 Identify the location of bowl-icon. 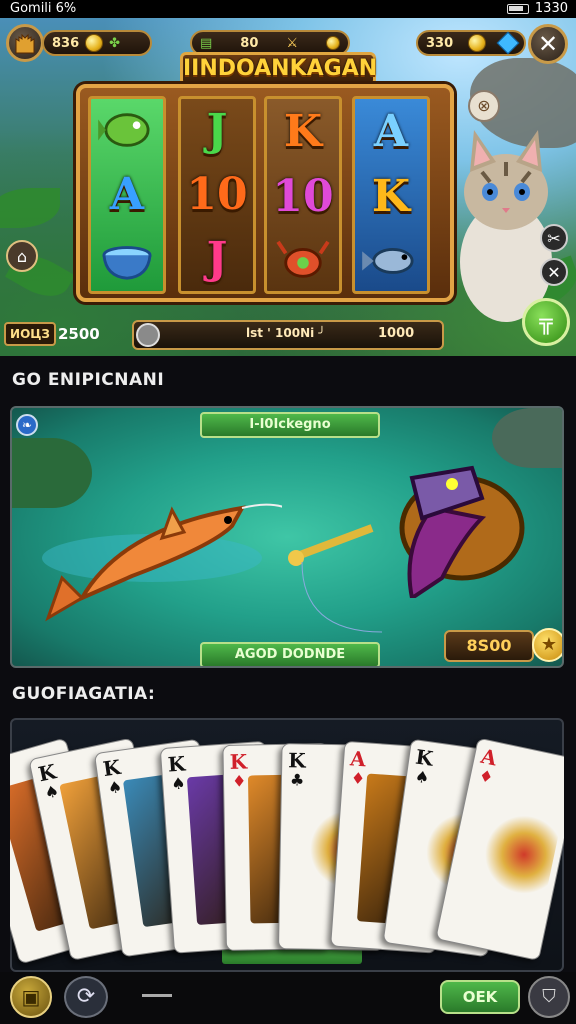
(127, 262).